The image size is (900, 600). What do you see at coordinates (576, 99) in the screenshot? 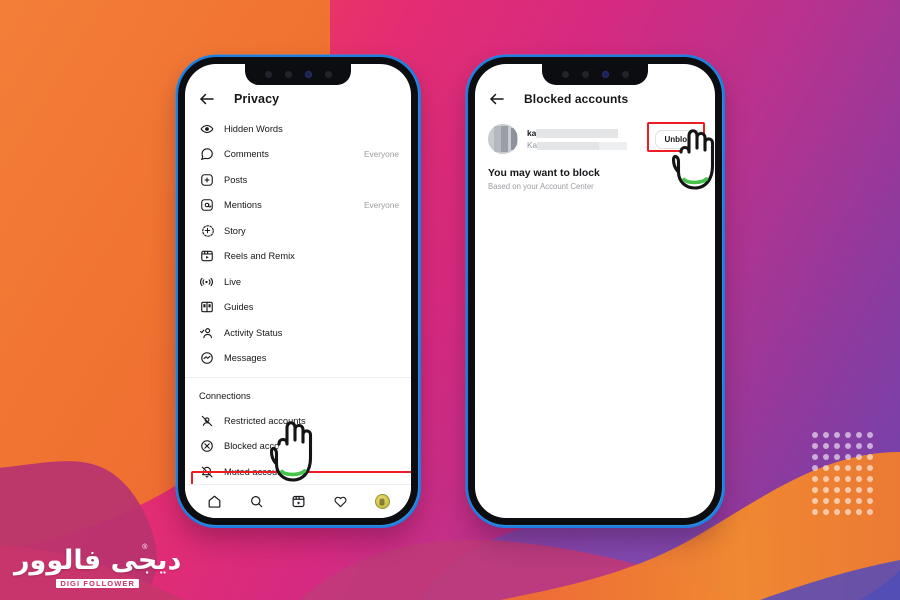
I see `page-title: Blocked accounts` at bounding box center [576, 99].